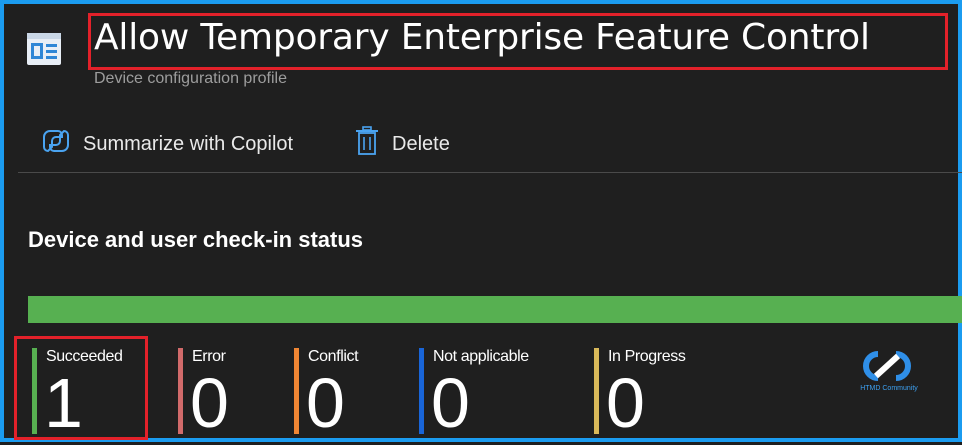 This screenshot has height=445, width=962. I want to click on trash-icon, so click(367, 144).